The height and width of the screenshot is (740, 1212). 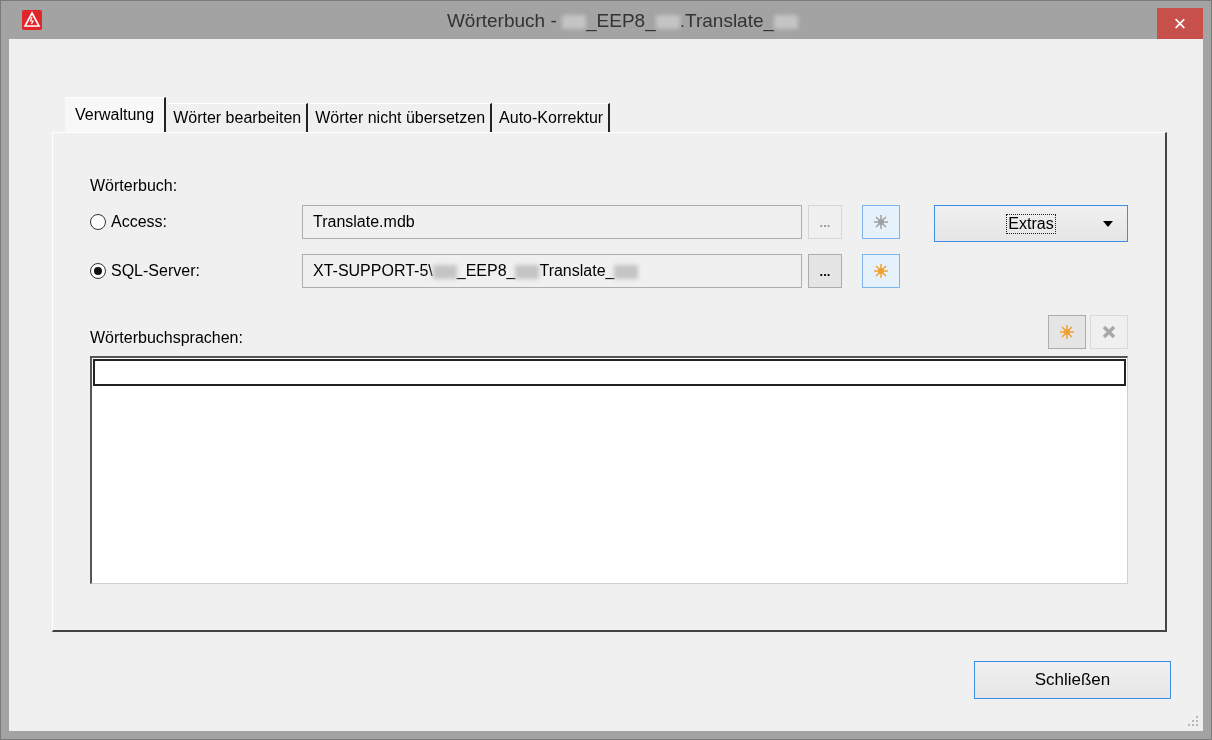 What do you see at coordinates (1193, 721) in the screenshot?
I see `resize-grip-icon` at bounding box center [1193, 721].